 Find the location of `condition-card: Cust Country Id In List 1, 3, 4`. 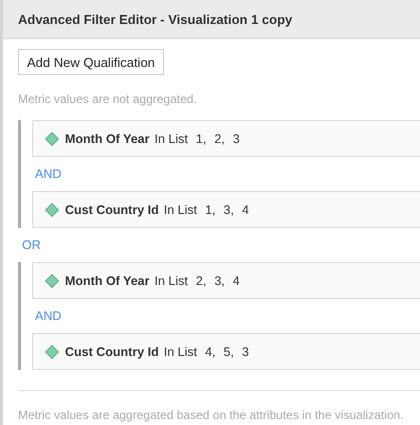

condition-card: Cust Country Id In List 1, 3, 4 is located at coordinates (226, 209).